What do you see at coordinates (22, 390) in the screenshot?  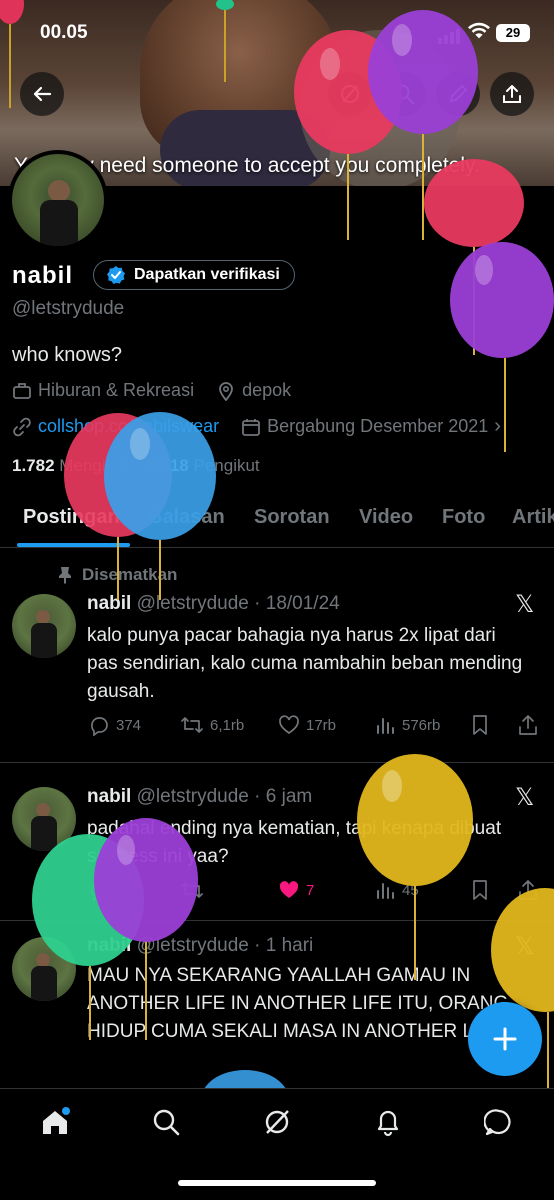 I see `category-icon` at bounding box center [22, 390].